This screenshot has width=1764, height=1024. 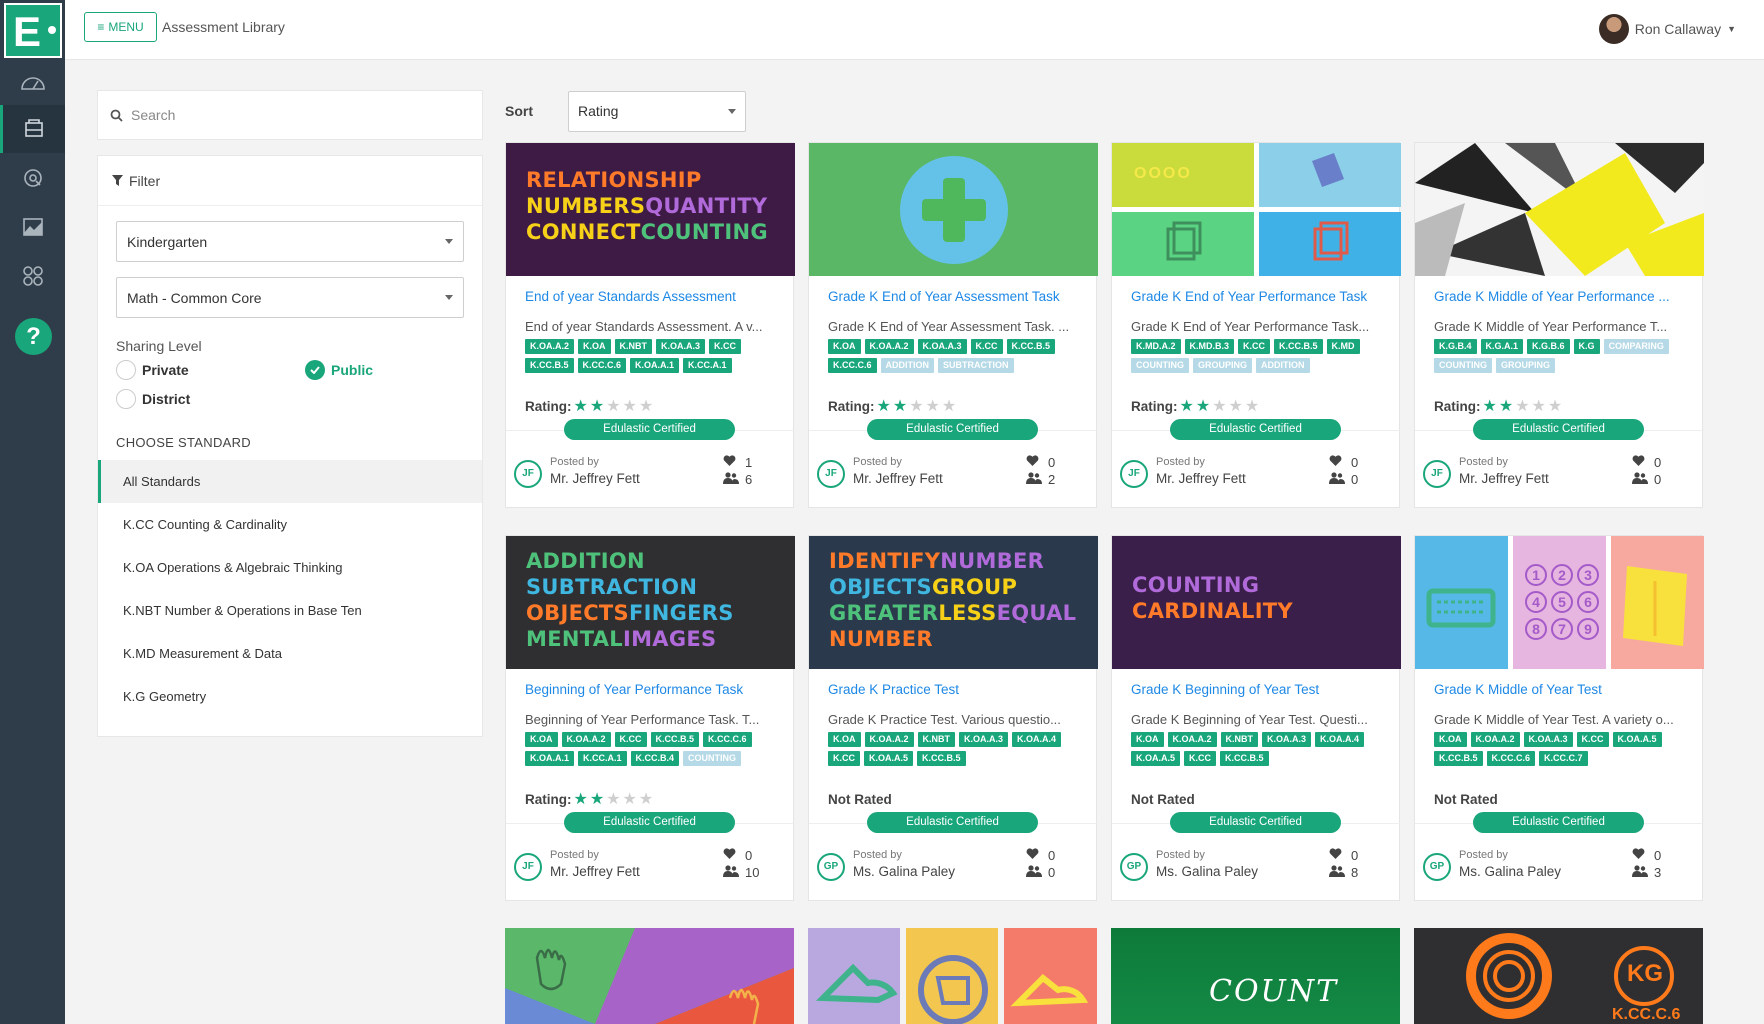 What do you see at coordinates (1548, 346) in the screenshot?
I see `standard-tag: K.G.B.6` at bounding box center [1548, 346].